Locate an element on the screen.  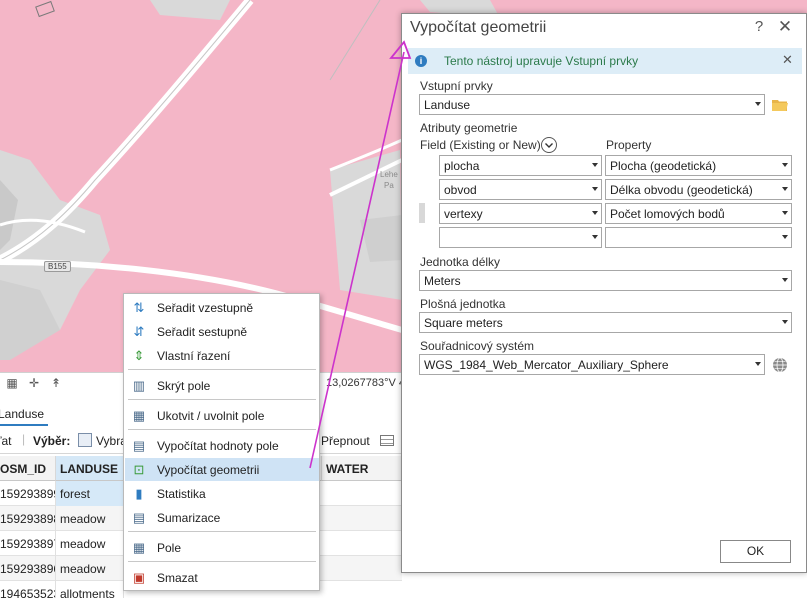
dropdown-value: vertexy is located at coordinates (463, 214).